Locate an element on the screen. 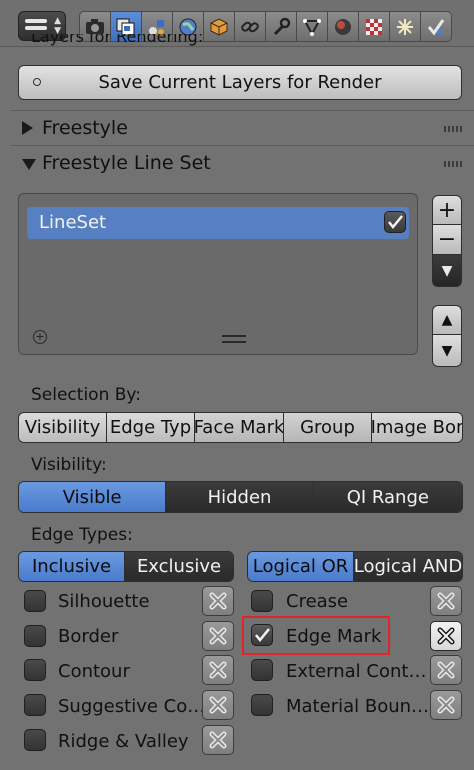 This screenshot has height=770, width=474. lineset-panel-title: Freestyle Line Set is located at coordinates (126, 163).